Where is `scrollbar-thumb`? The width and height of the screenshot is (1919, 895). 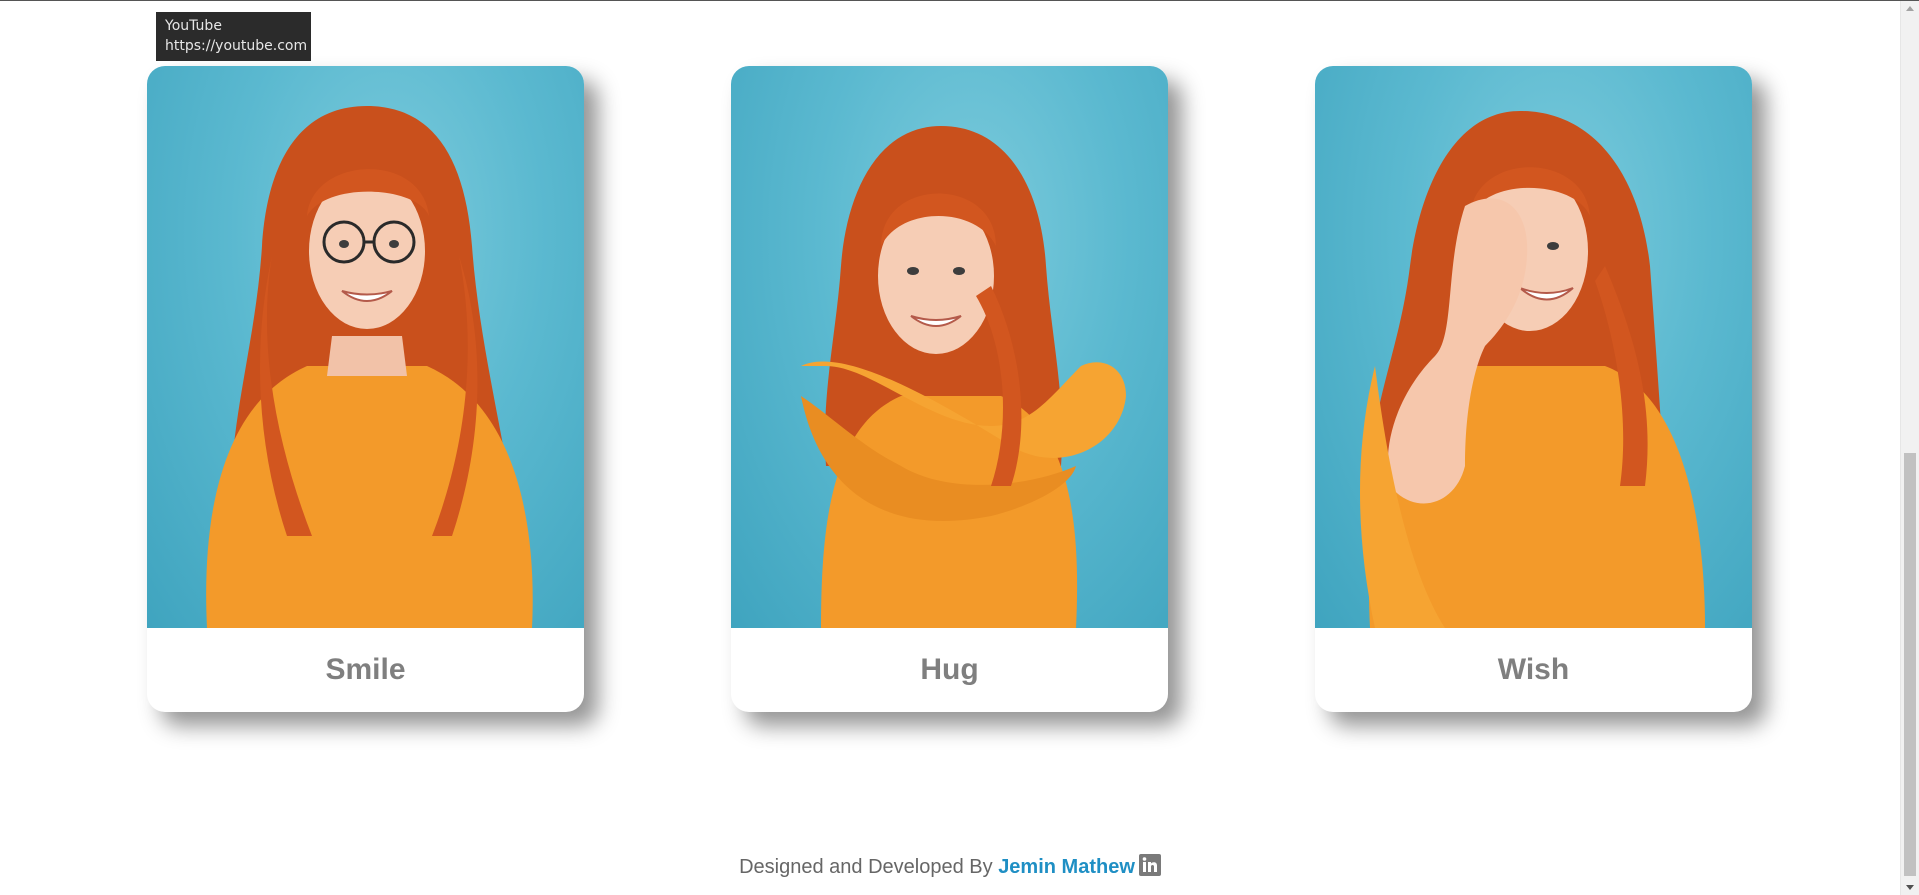
scrollbar-thumb is located at coordinates (1910, 664).